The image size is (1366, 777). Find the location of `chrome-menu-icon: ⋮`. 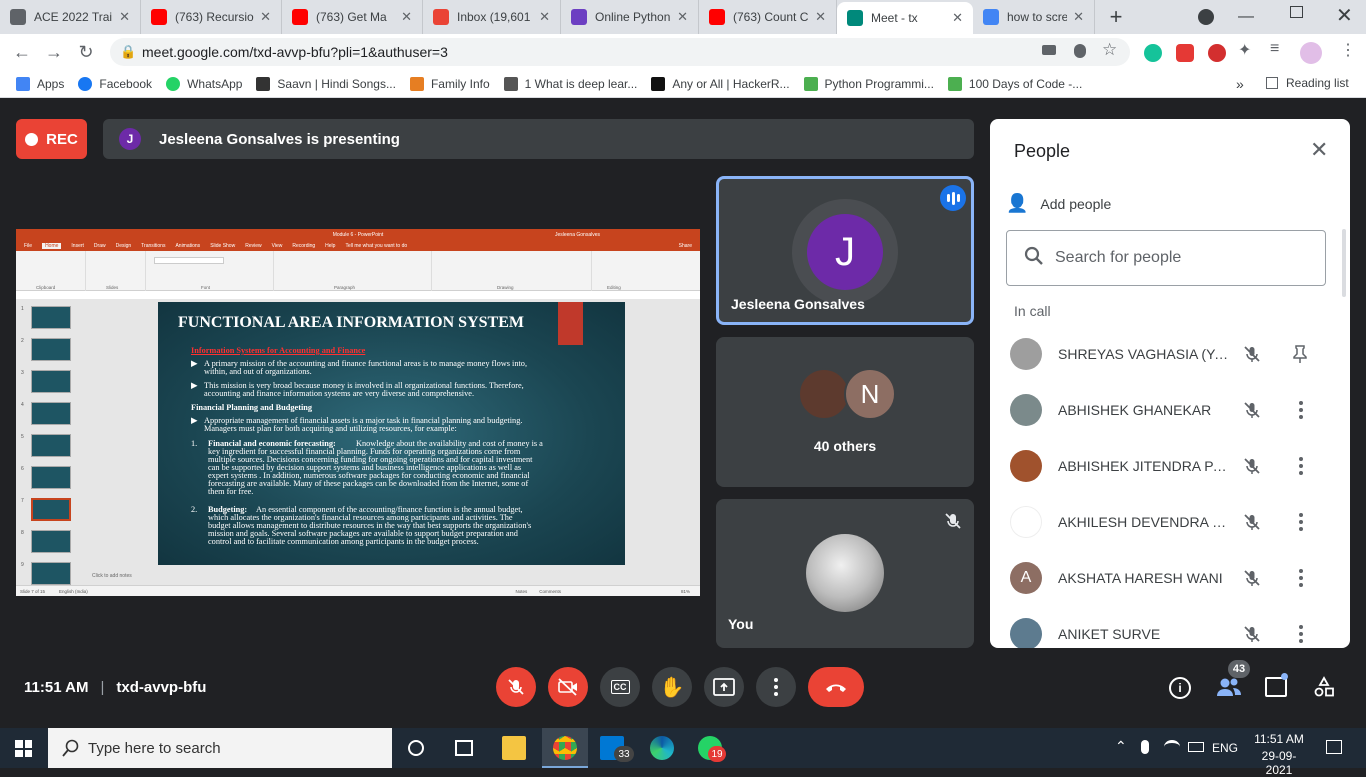

chrome-menu-icon: ⋮ is located at coordinates (1348, 50).